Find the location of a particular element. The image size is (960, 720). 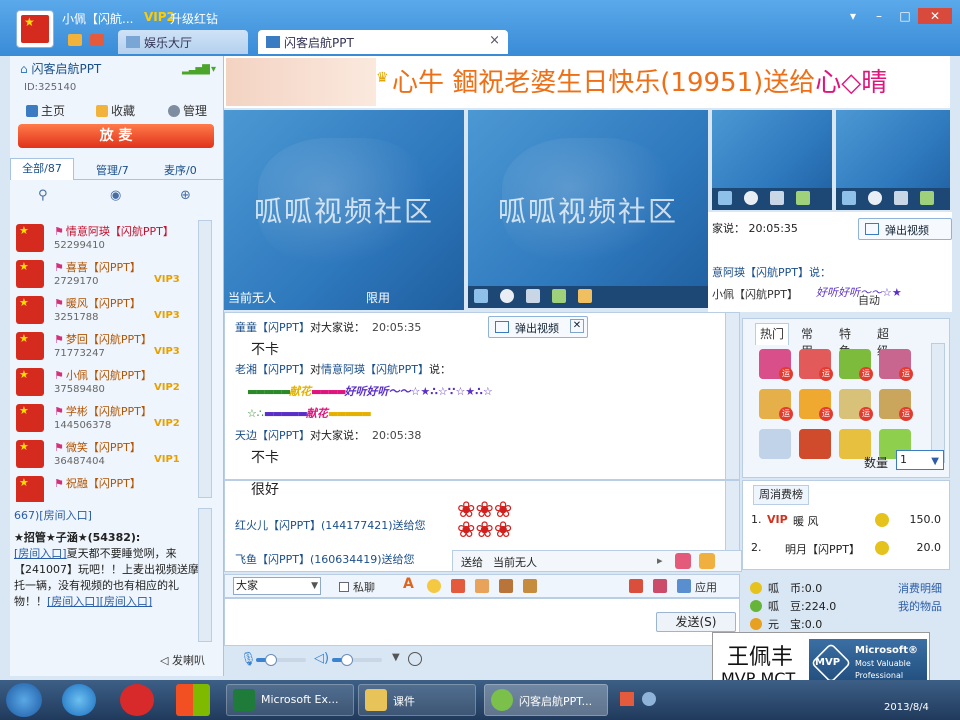

calendar-icon is located at coordinates (660, 586).